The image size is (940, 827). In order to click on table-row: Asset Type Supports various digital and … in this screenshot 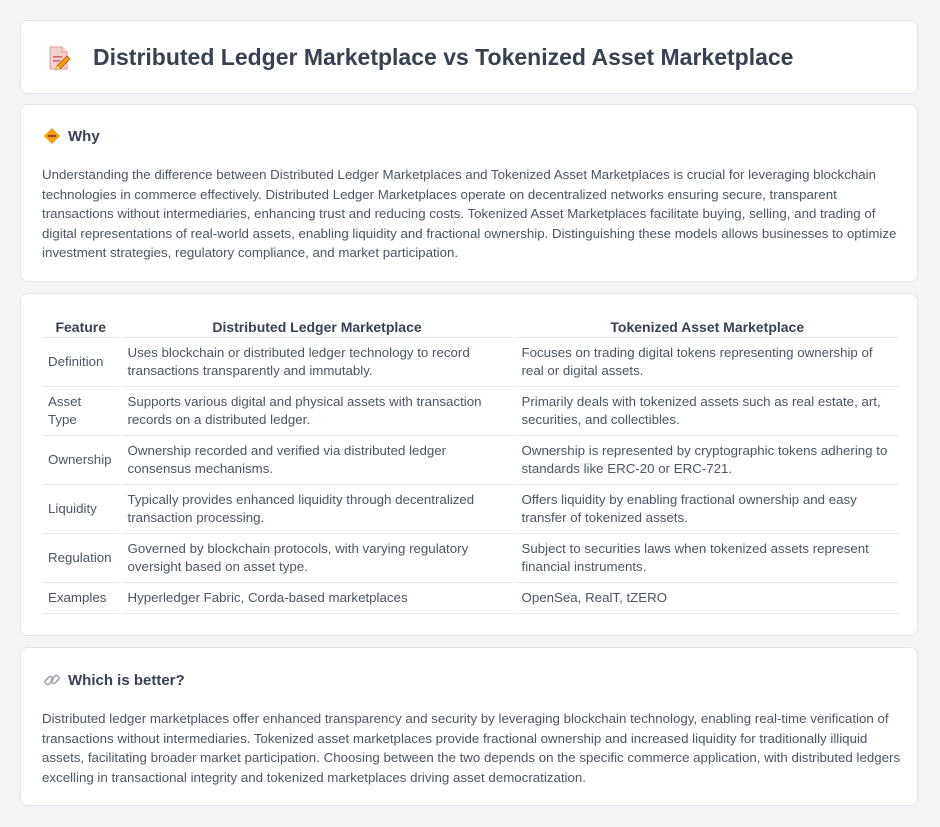, I will do `click(471, 411)`.